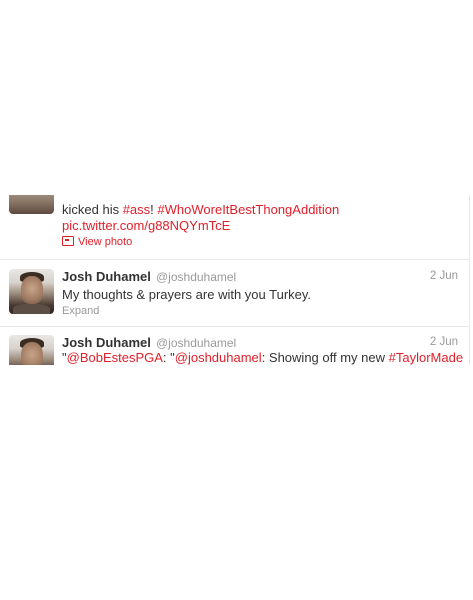 The height and width of the screenshot is (600, 473). What do you see at coordinates (97, 242) in the screenshot?
I see `view-photo-link: View photo` at bounding box center [97, 242].